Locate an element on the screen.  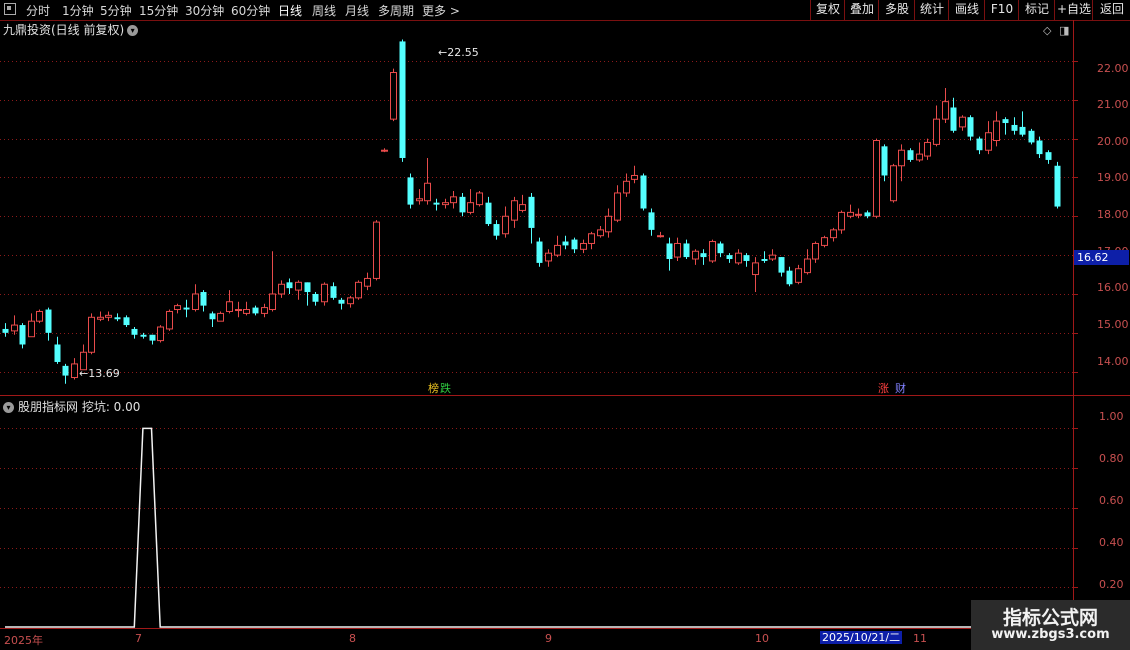
watermark: 指标公式网 www.zbgs3.com is located at coordinates (1050, 625).